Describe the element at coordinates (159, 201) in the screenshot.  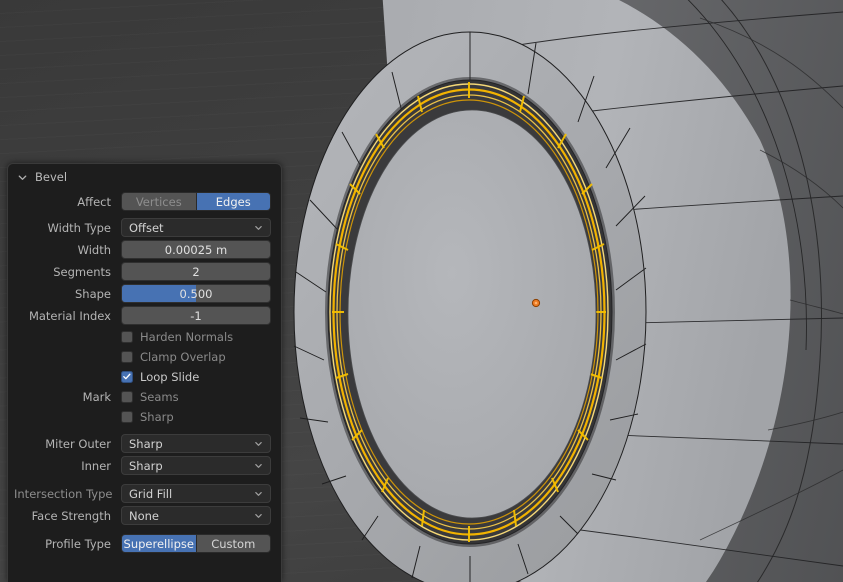
I see `affect-option-vertices: Vertices` at that location.